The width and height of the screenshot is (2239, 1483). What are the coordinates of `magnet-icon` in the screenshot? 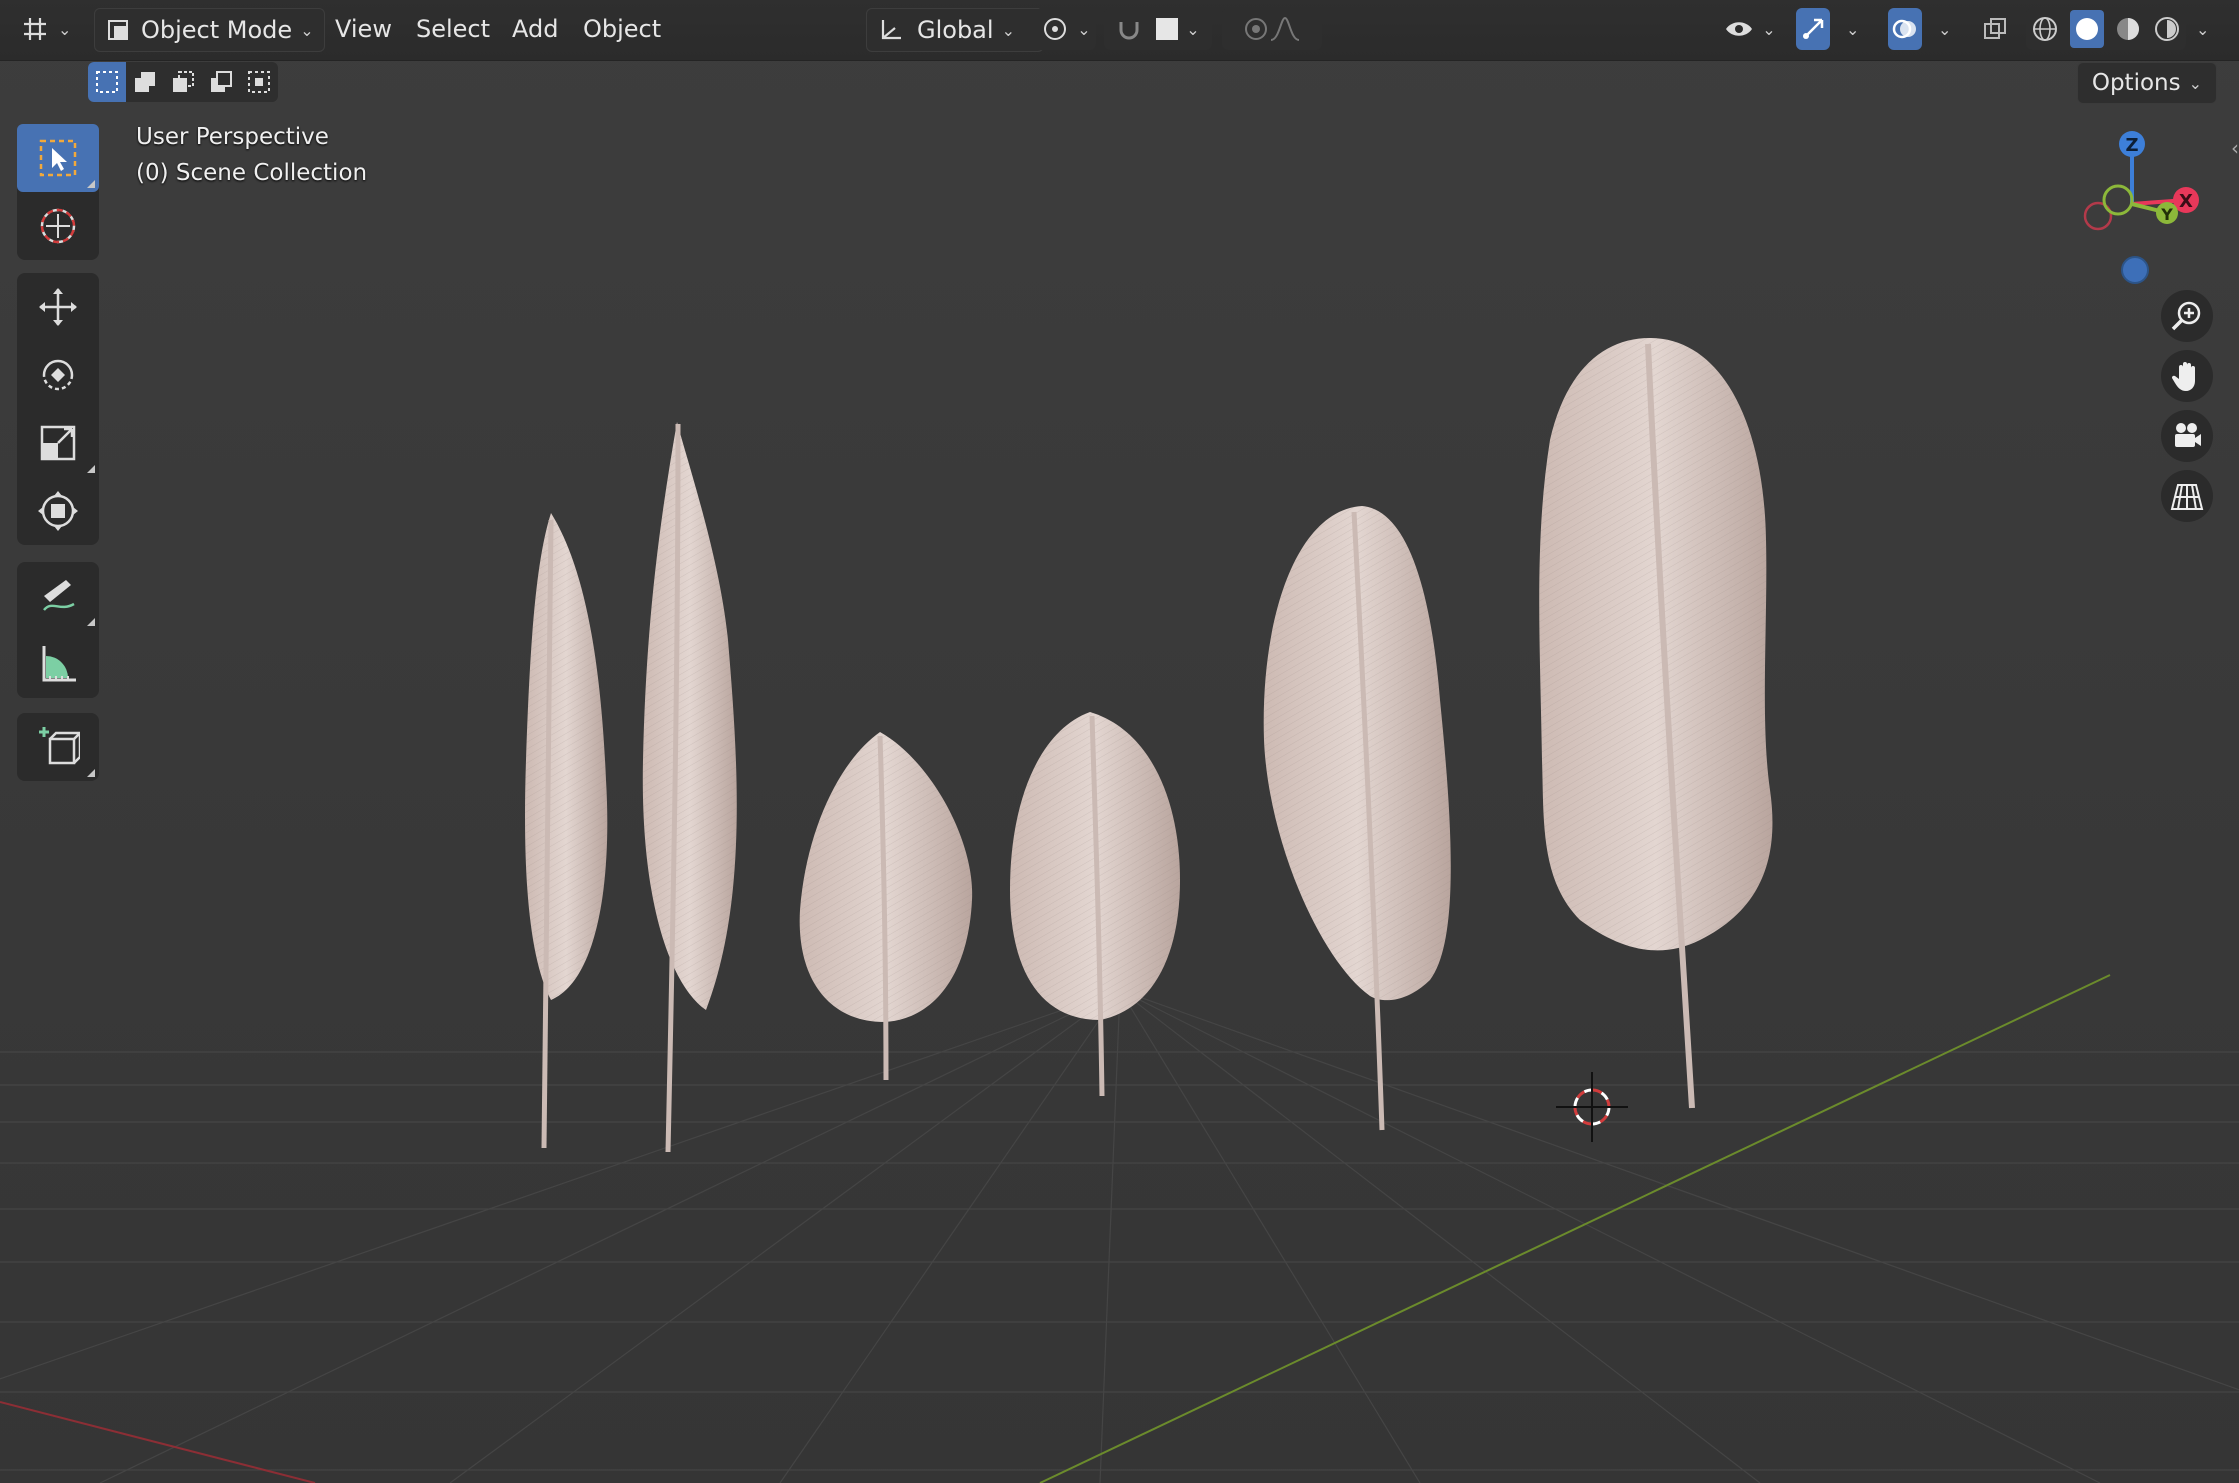 It's located at (1129, 31).